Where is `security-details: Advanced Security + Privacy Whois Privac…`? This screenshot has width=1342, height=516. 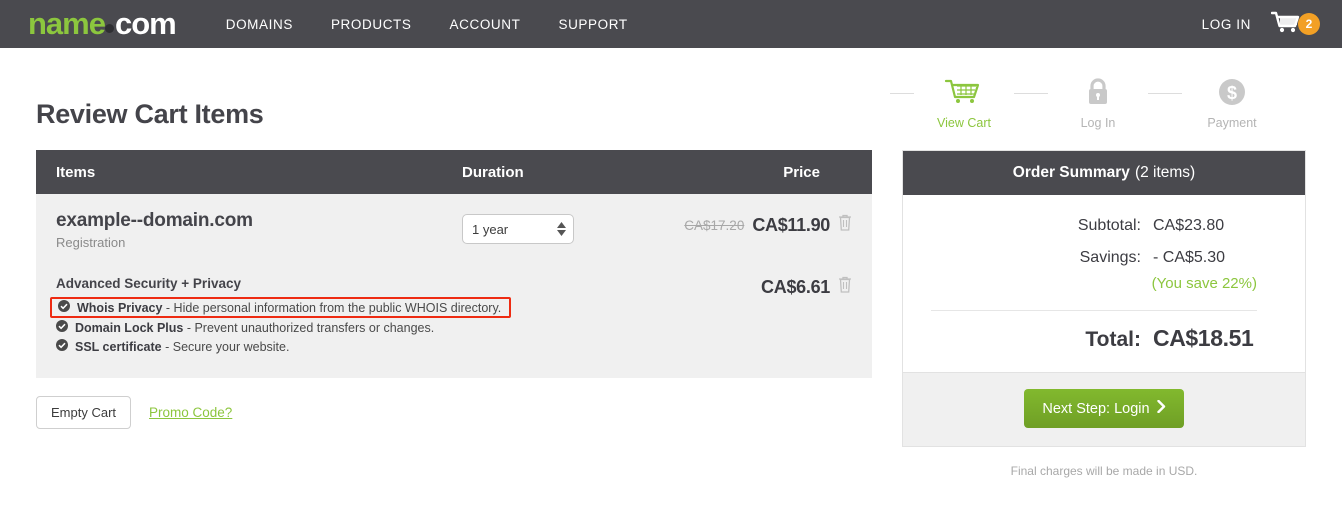 security-details: Advanced Security + Privacy Whois Privac… is located at coordinates (376, 316).